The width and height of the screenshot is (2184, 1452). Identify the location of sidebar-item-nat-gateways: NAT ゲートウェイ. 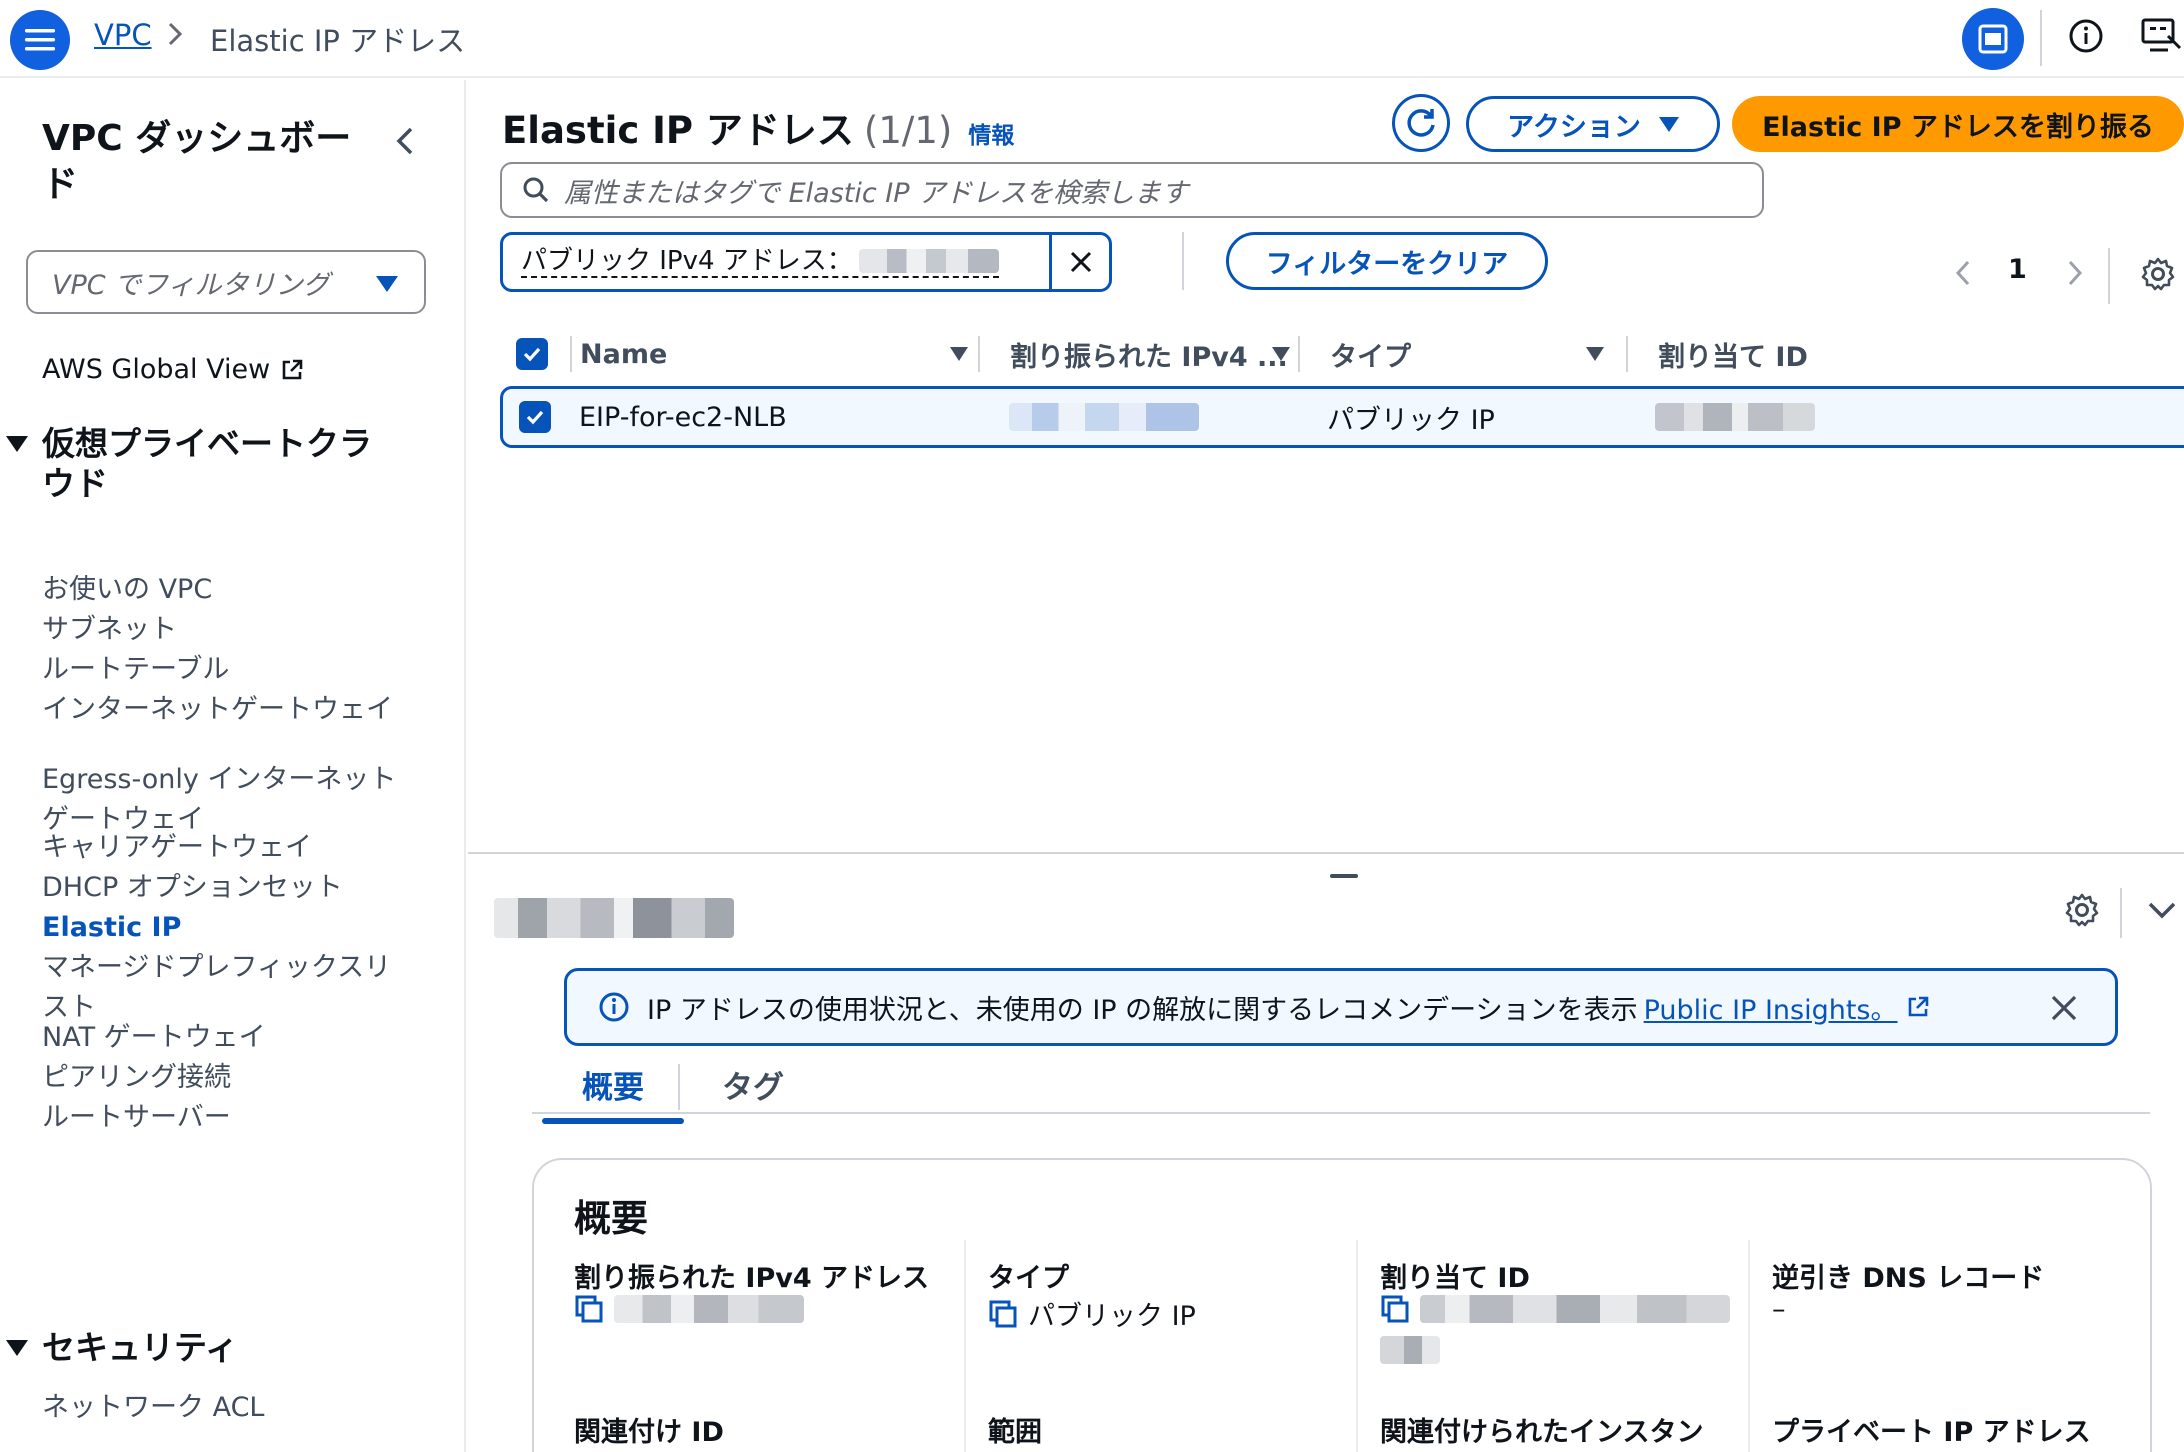
(222, 1038).